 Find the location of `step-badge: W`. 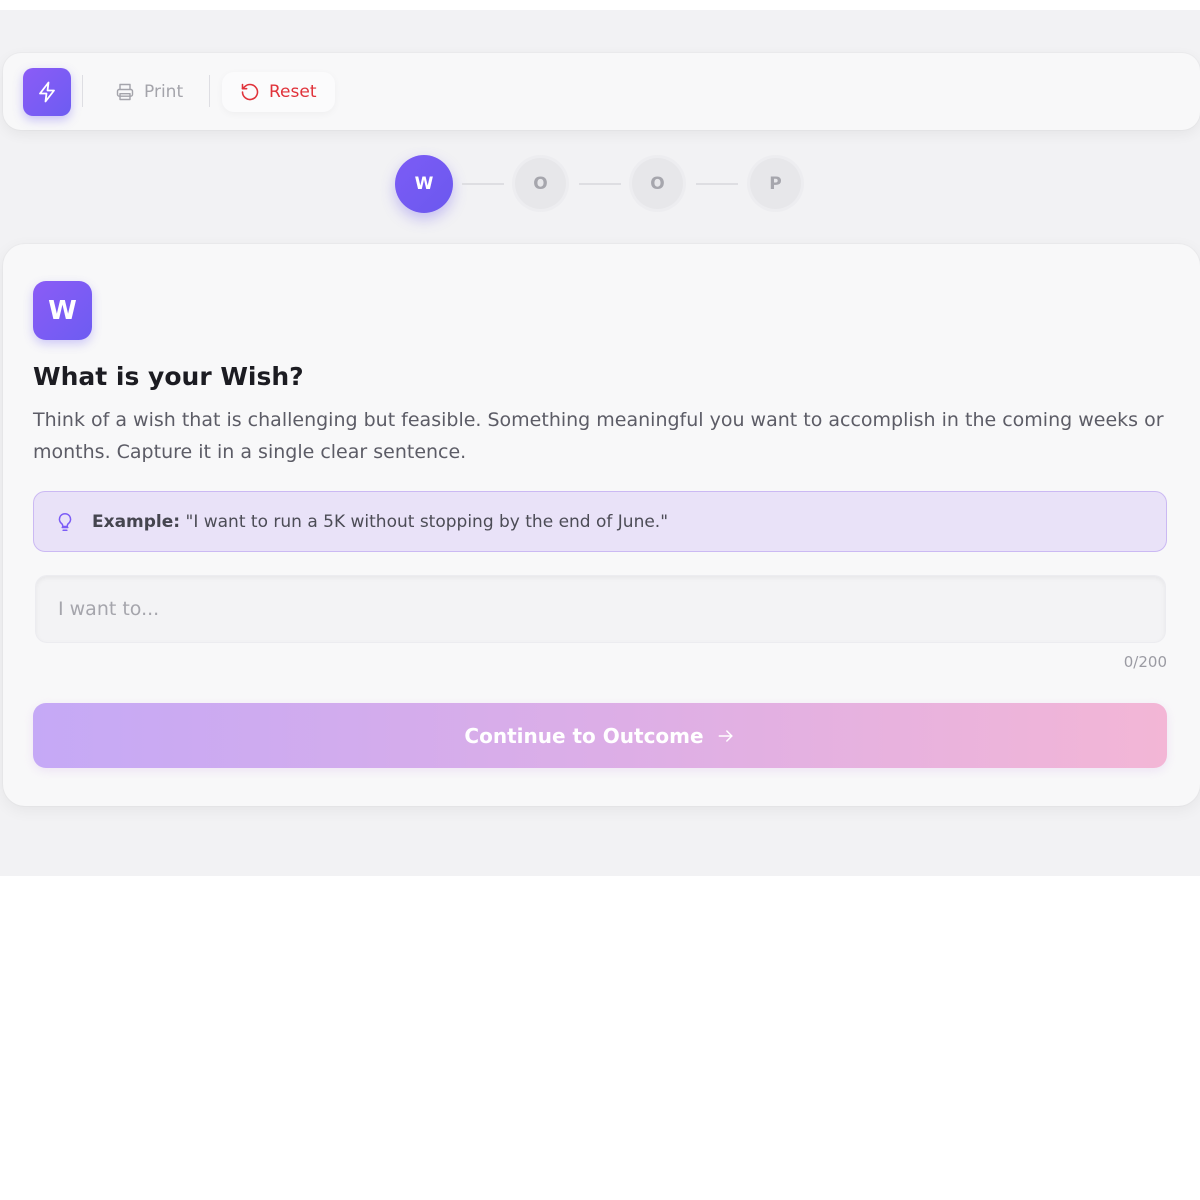

step-badge: W is located at coordinates (62, 310).